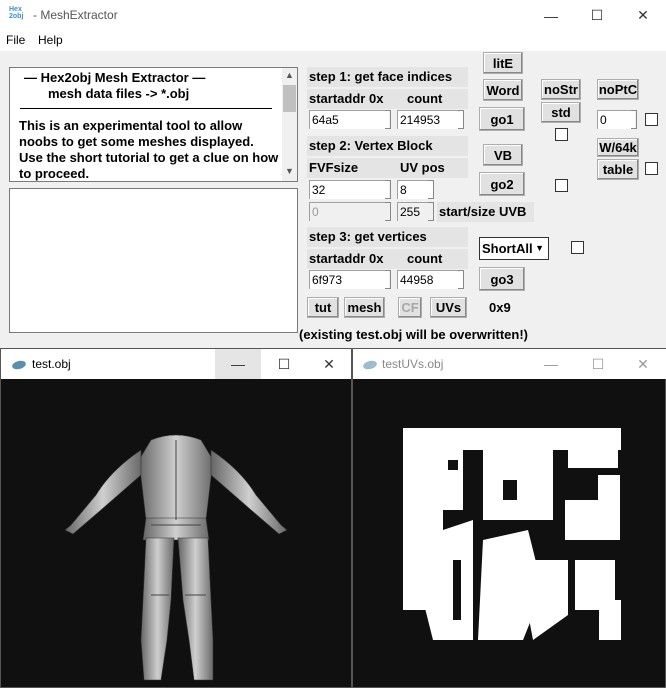  I want to click on tut-button: tut, so click(323, 307).